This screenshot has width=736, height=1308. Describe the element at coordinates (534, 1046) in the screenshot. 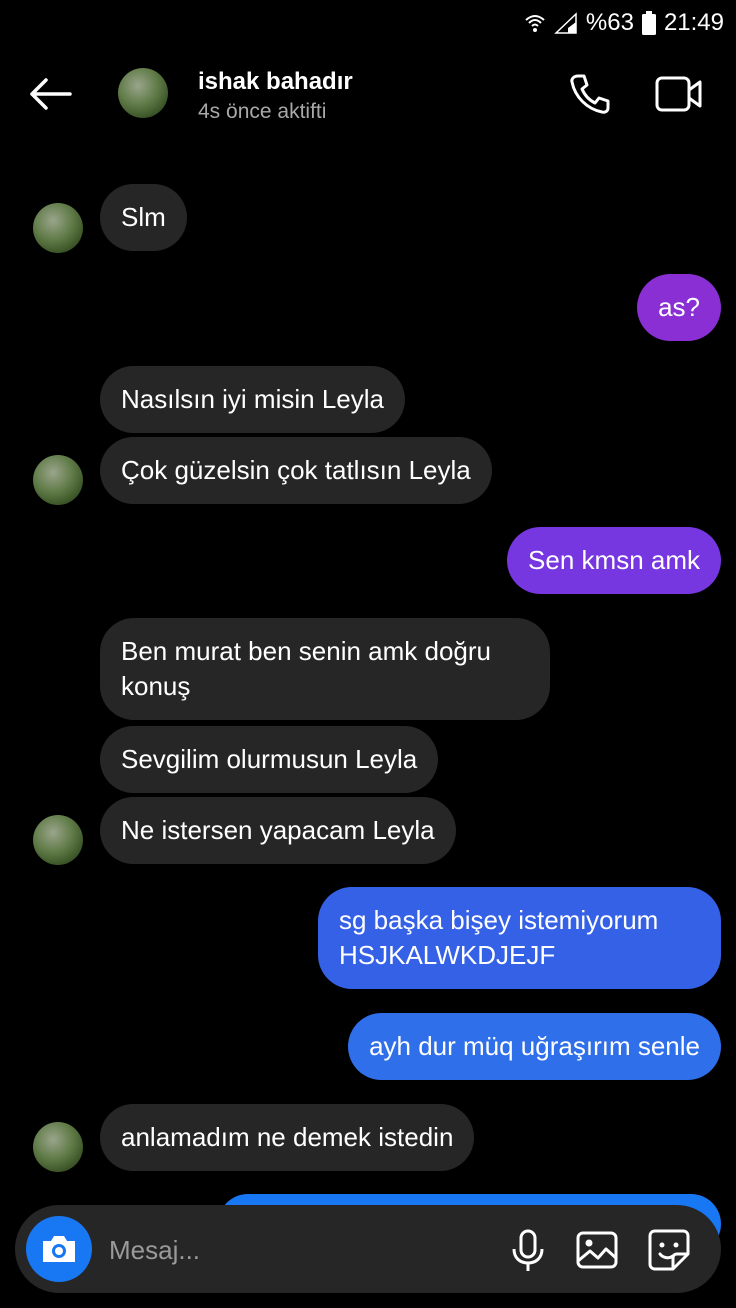

I see `message-bubble-outgoing: ayh dur müq uğraşırım senle` at that location.